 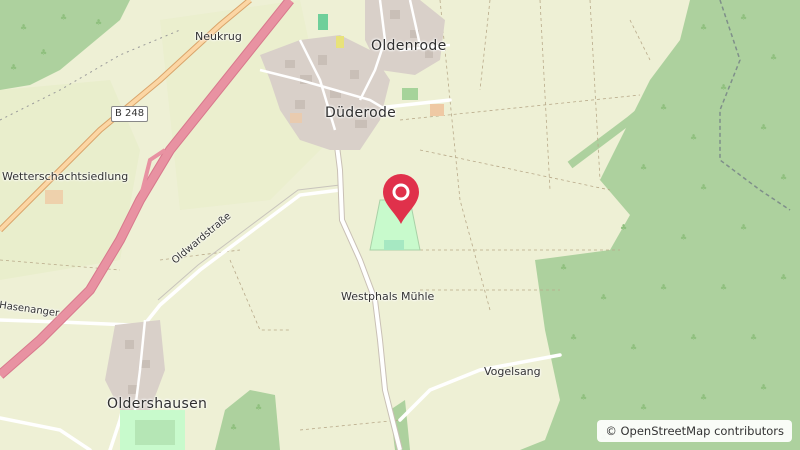 I want to click on openstreetmap-attribution-link: OpenStreetMap contributors, so click(x=702, y=431).